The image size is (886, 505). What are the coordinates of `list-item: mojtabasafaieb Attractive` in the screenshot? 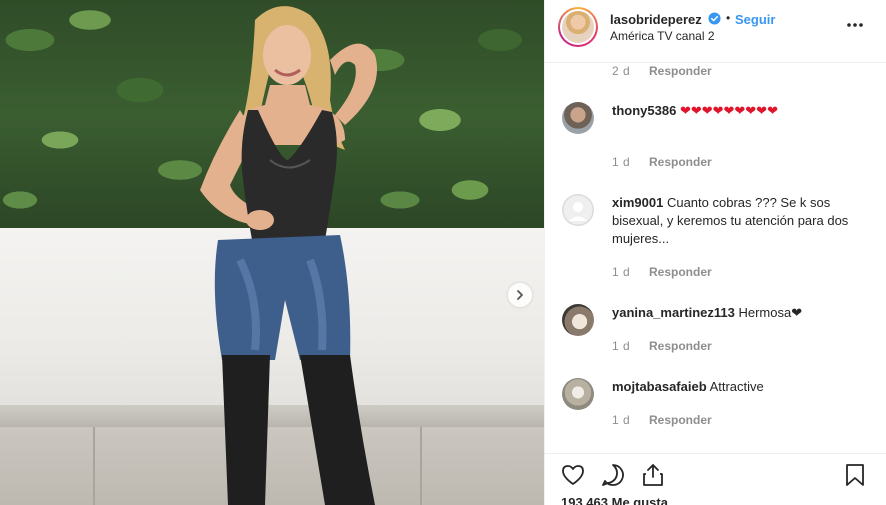 It's located at (732, 387).